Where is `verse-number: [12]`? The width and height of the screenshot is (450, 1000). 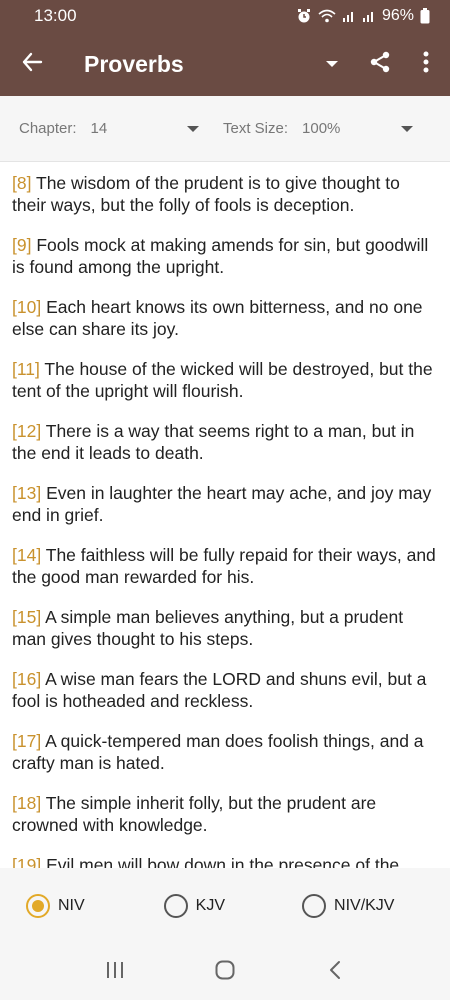
verse-number: [12] is located at coordinates (27, 431).